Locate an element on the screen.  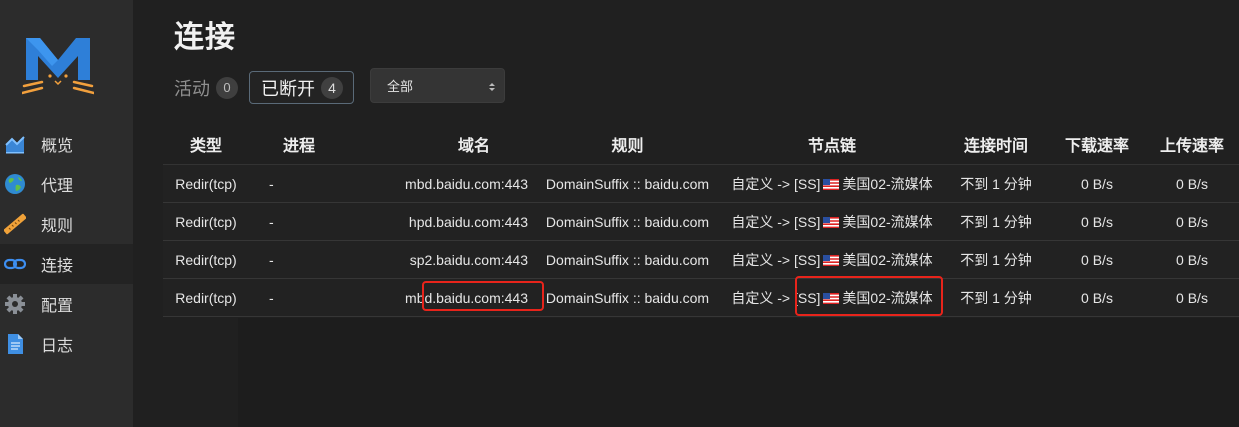
sidebar-item-proxy: 代理 is located at coordinates (66, 184).